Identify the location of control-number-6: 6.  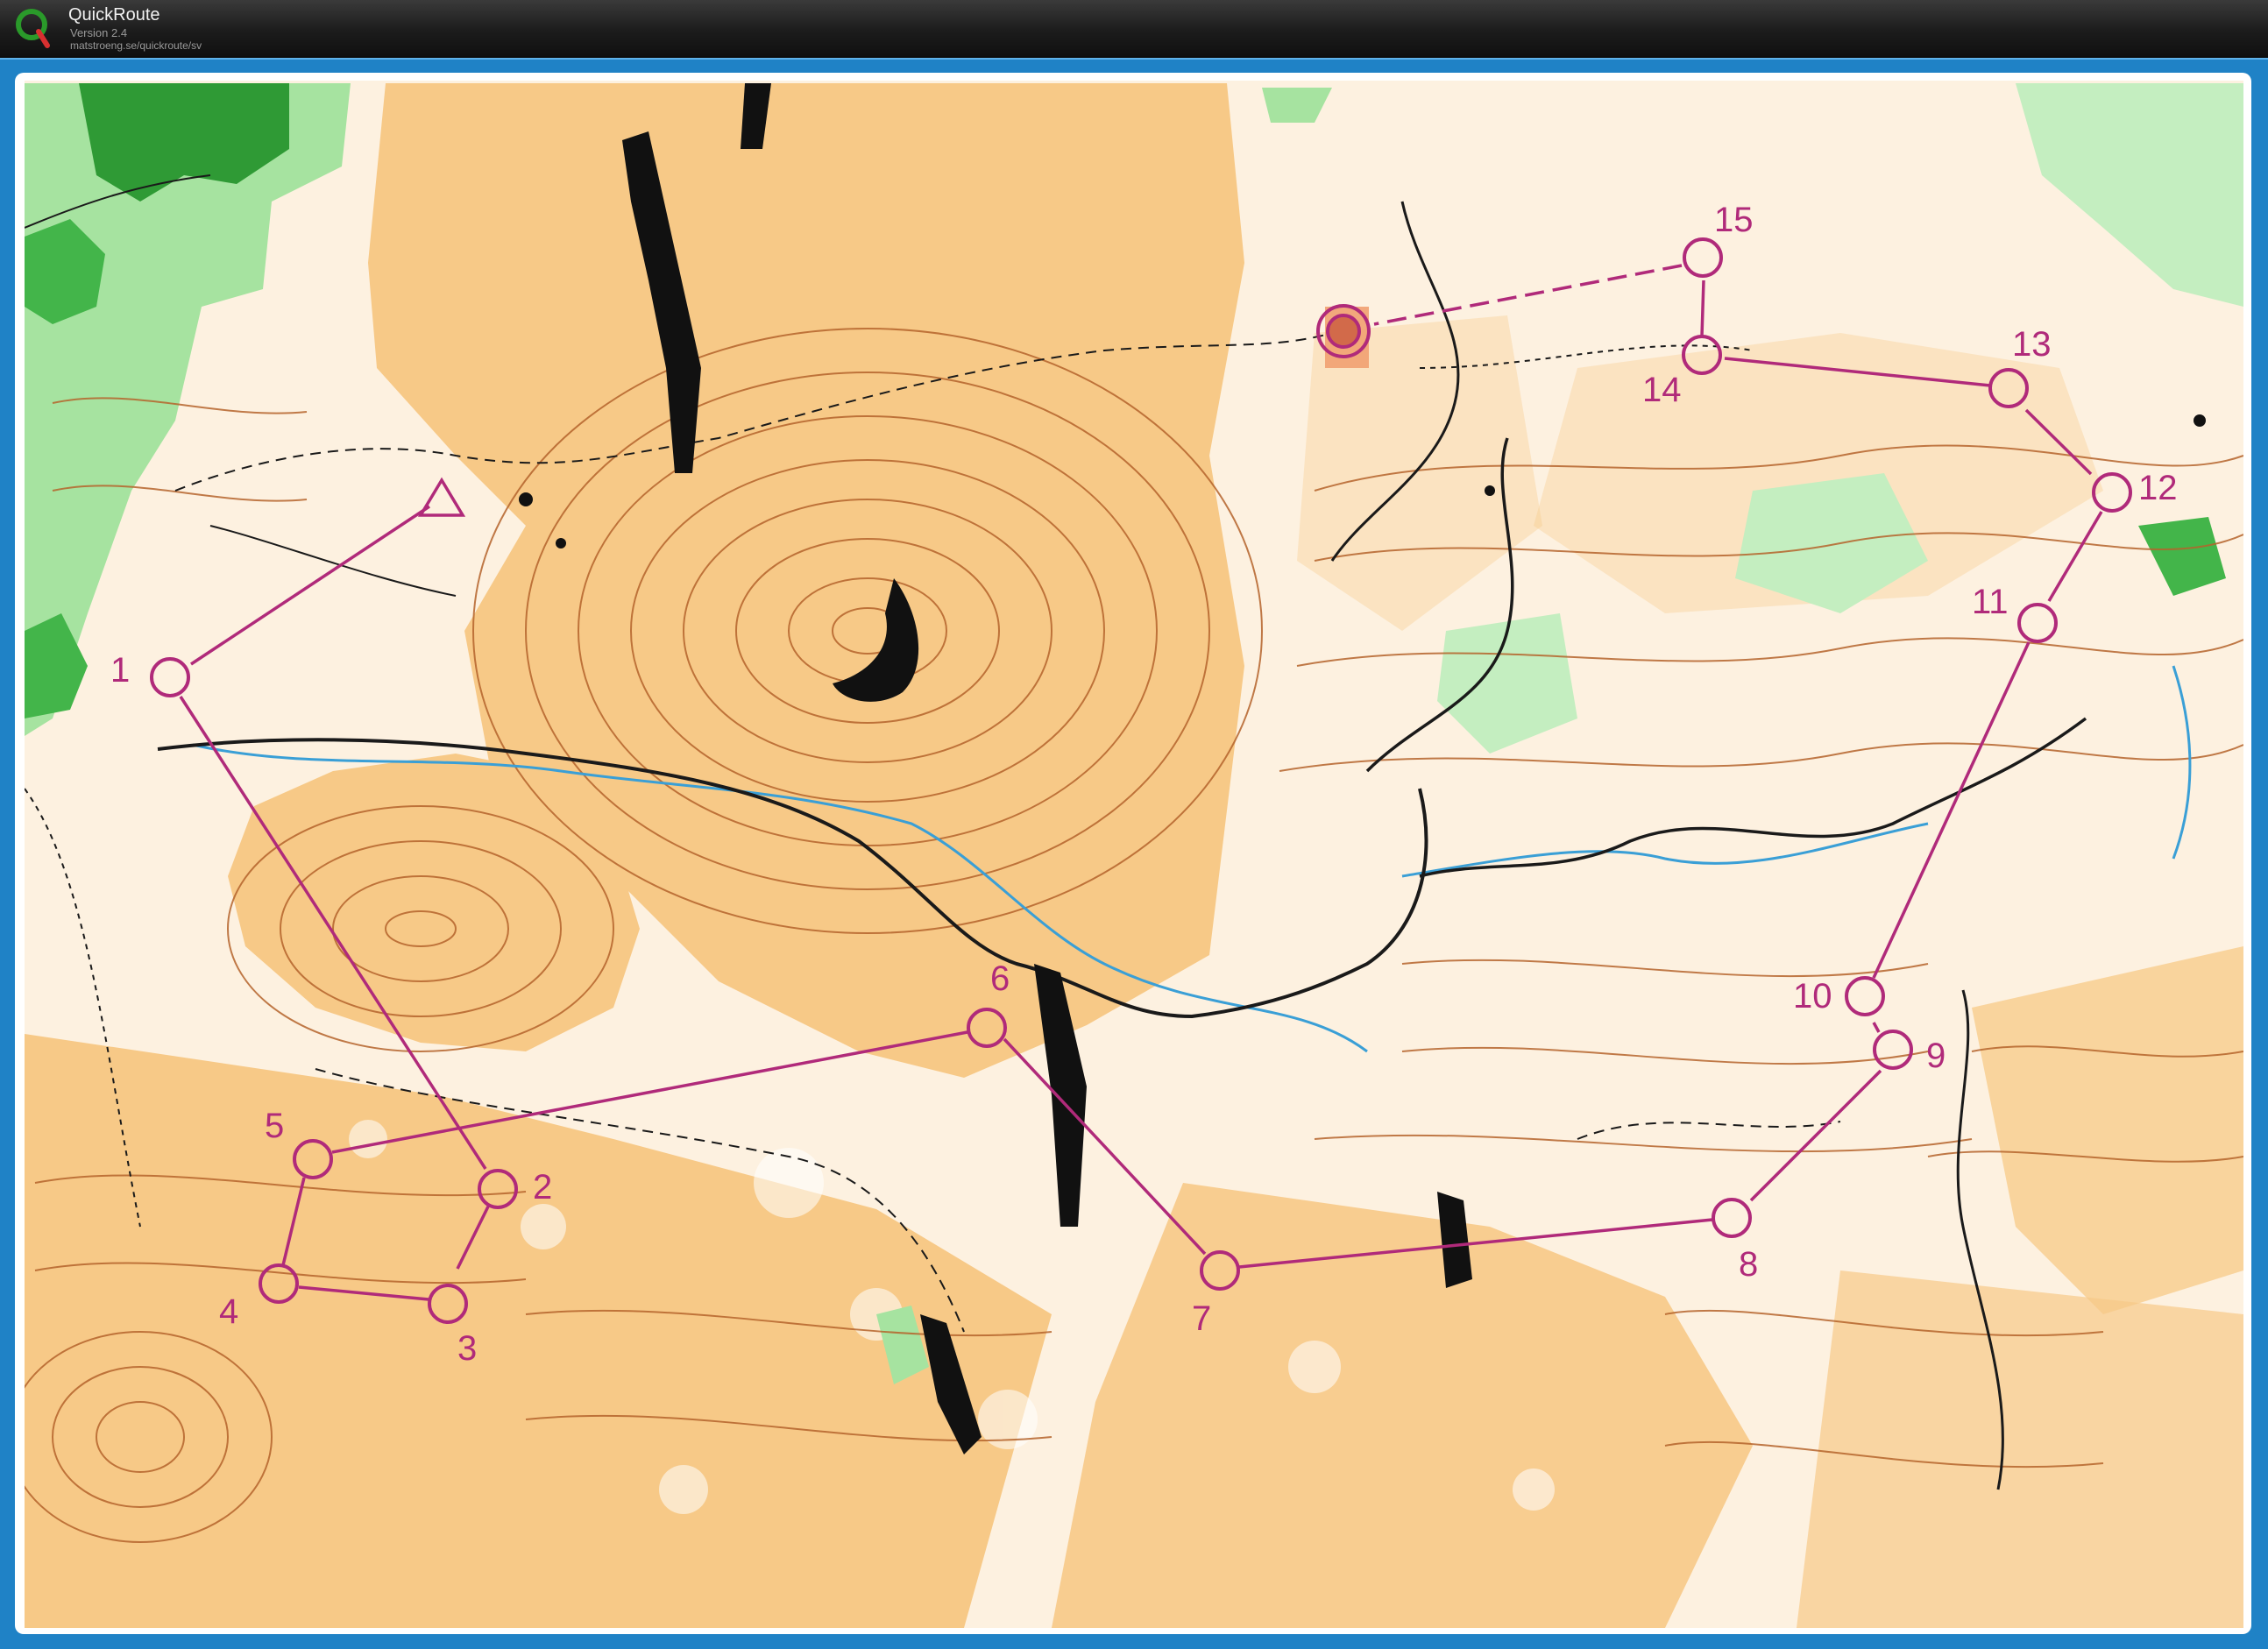
(1000, 978).